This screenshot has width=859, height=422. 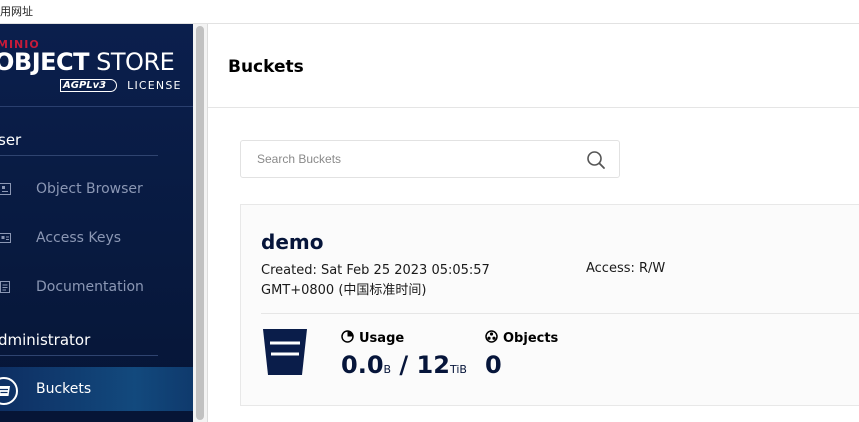 I want to click on agpl-badge: AGPLv3, so click(x=89, y=85).